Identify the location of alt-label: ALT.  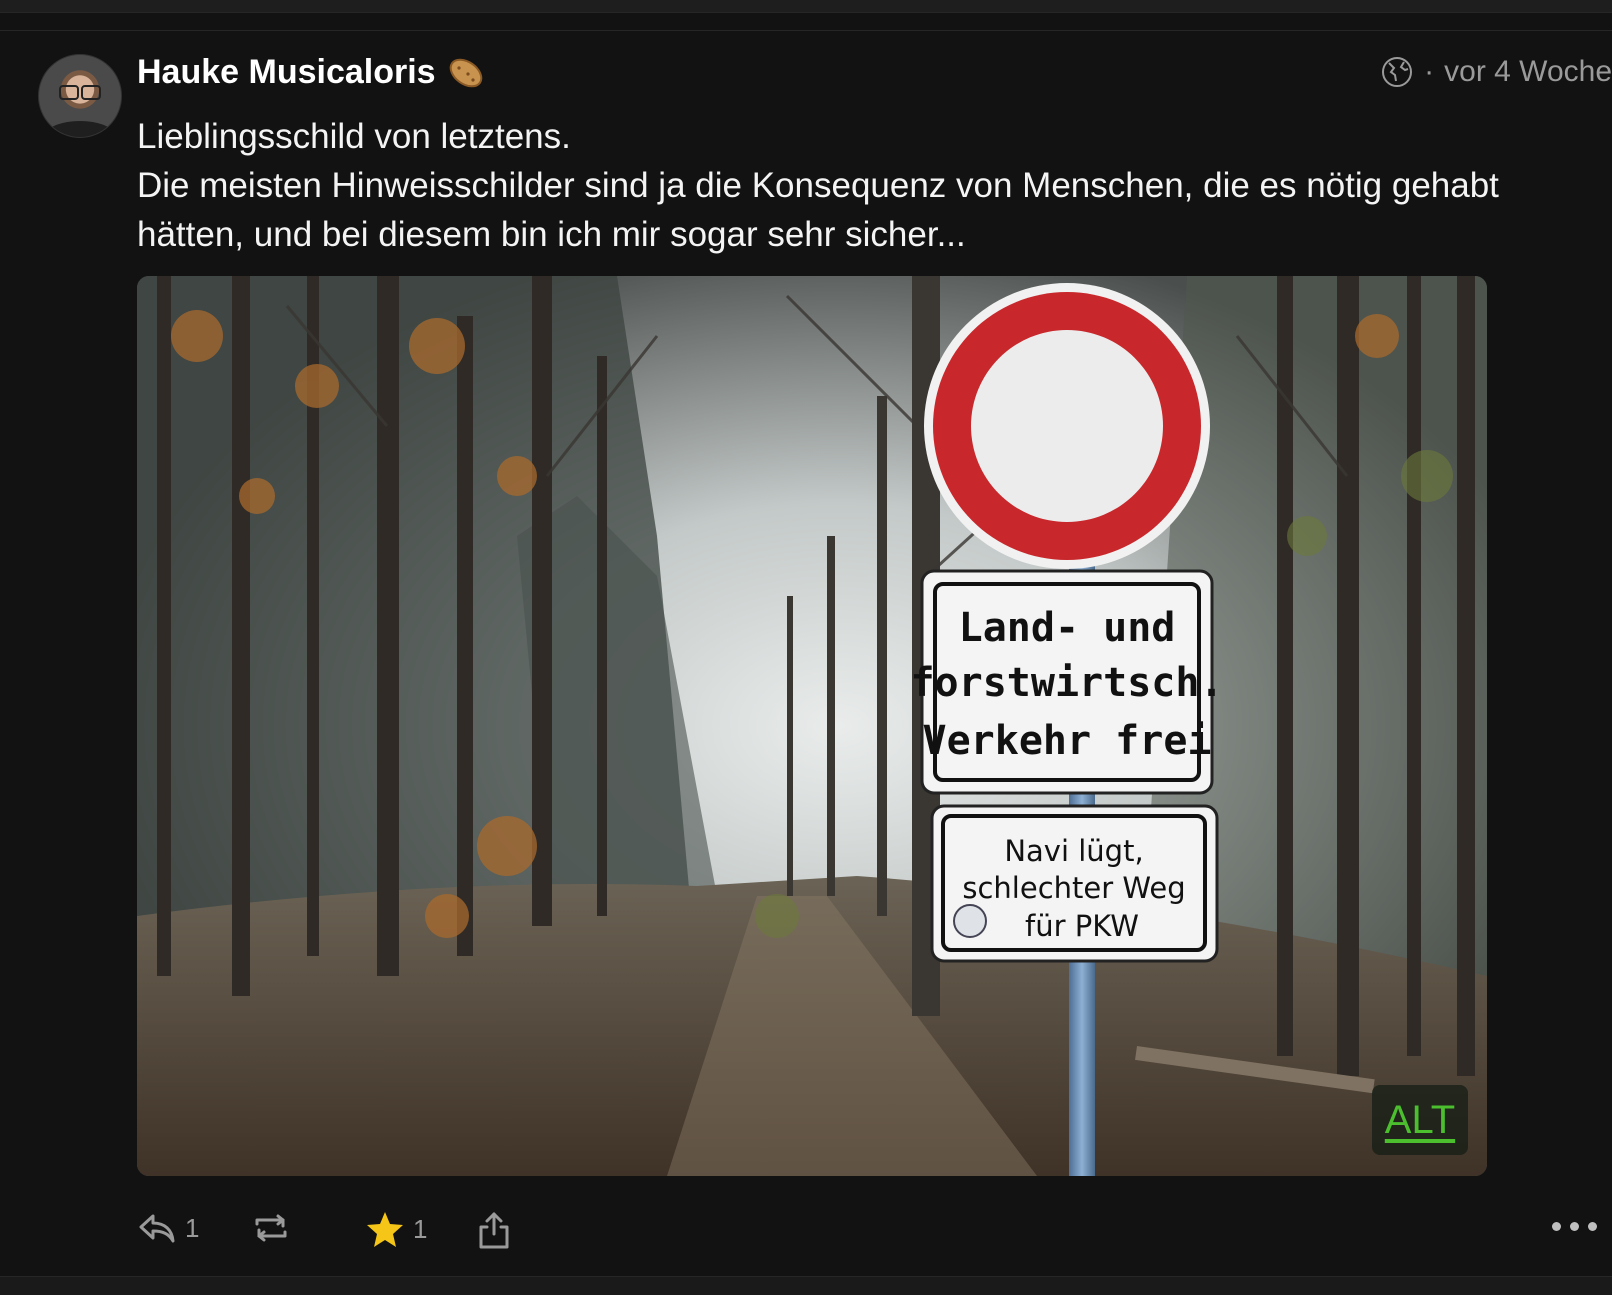
(1420, 1119).